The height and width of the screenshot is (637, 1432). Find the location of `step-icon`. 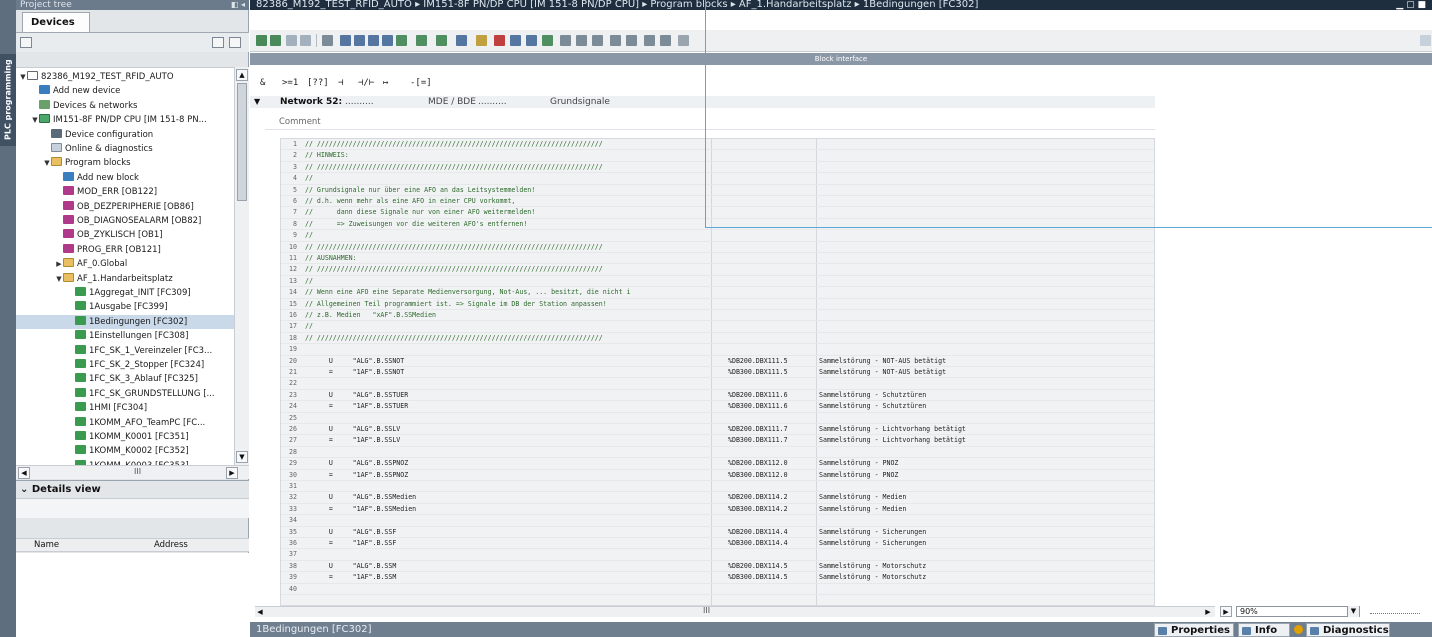

step-icon is located at coordinates (515, 40).